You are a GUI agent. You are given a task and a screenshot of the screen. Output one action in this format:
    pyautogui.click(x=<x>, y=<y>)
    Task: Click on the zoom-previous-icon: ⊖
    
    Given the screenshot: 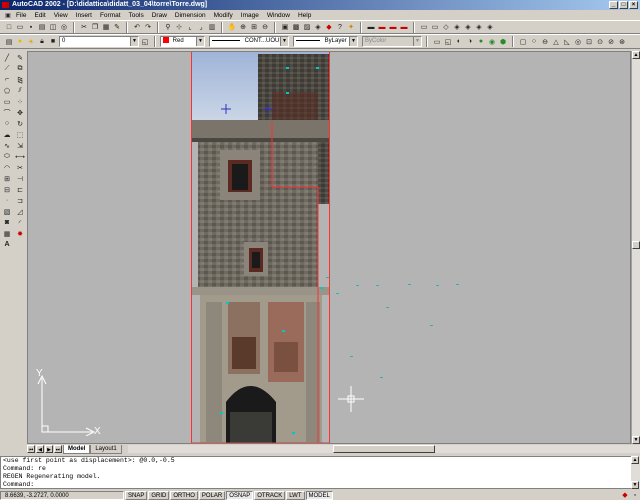 What is the action you would take?
    pyautogui.click(x=265, y=27)
    